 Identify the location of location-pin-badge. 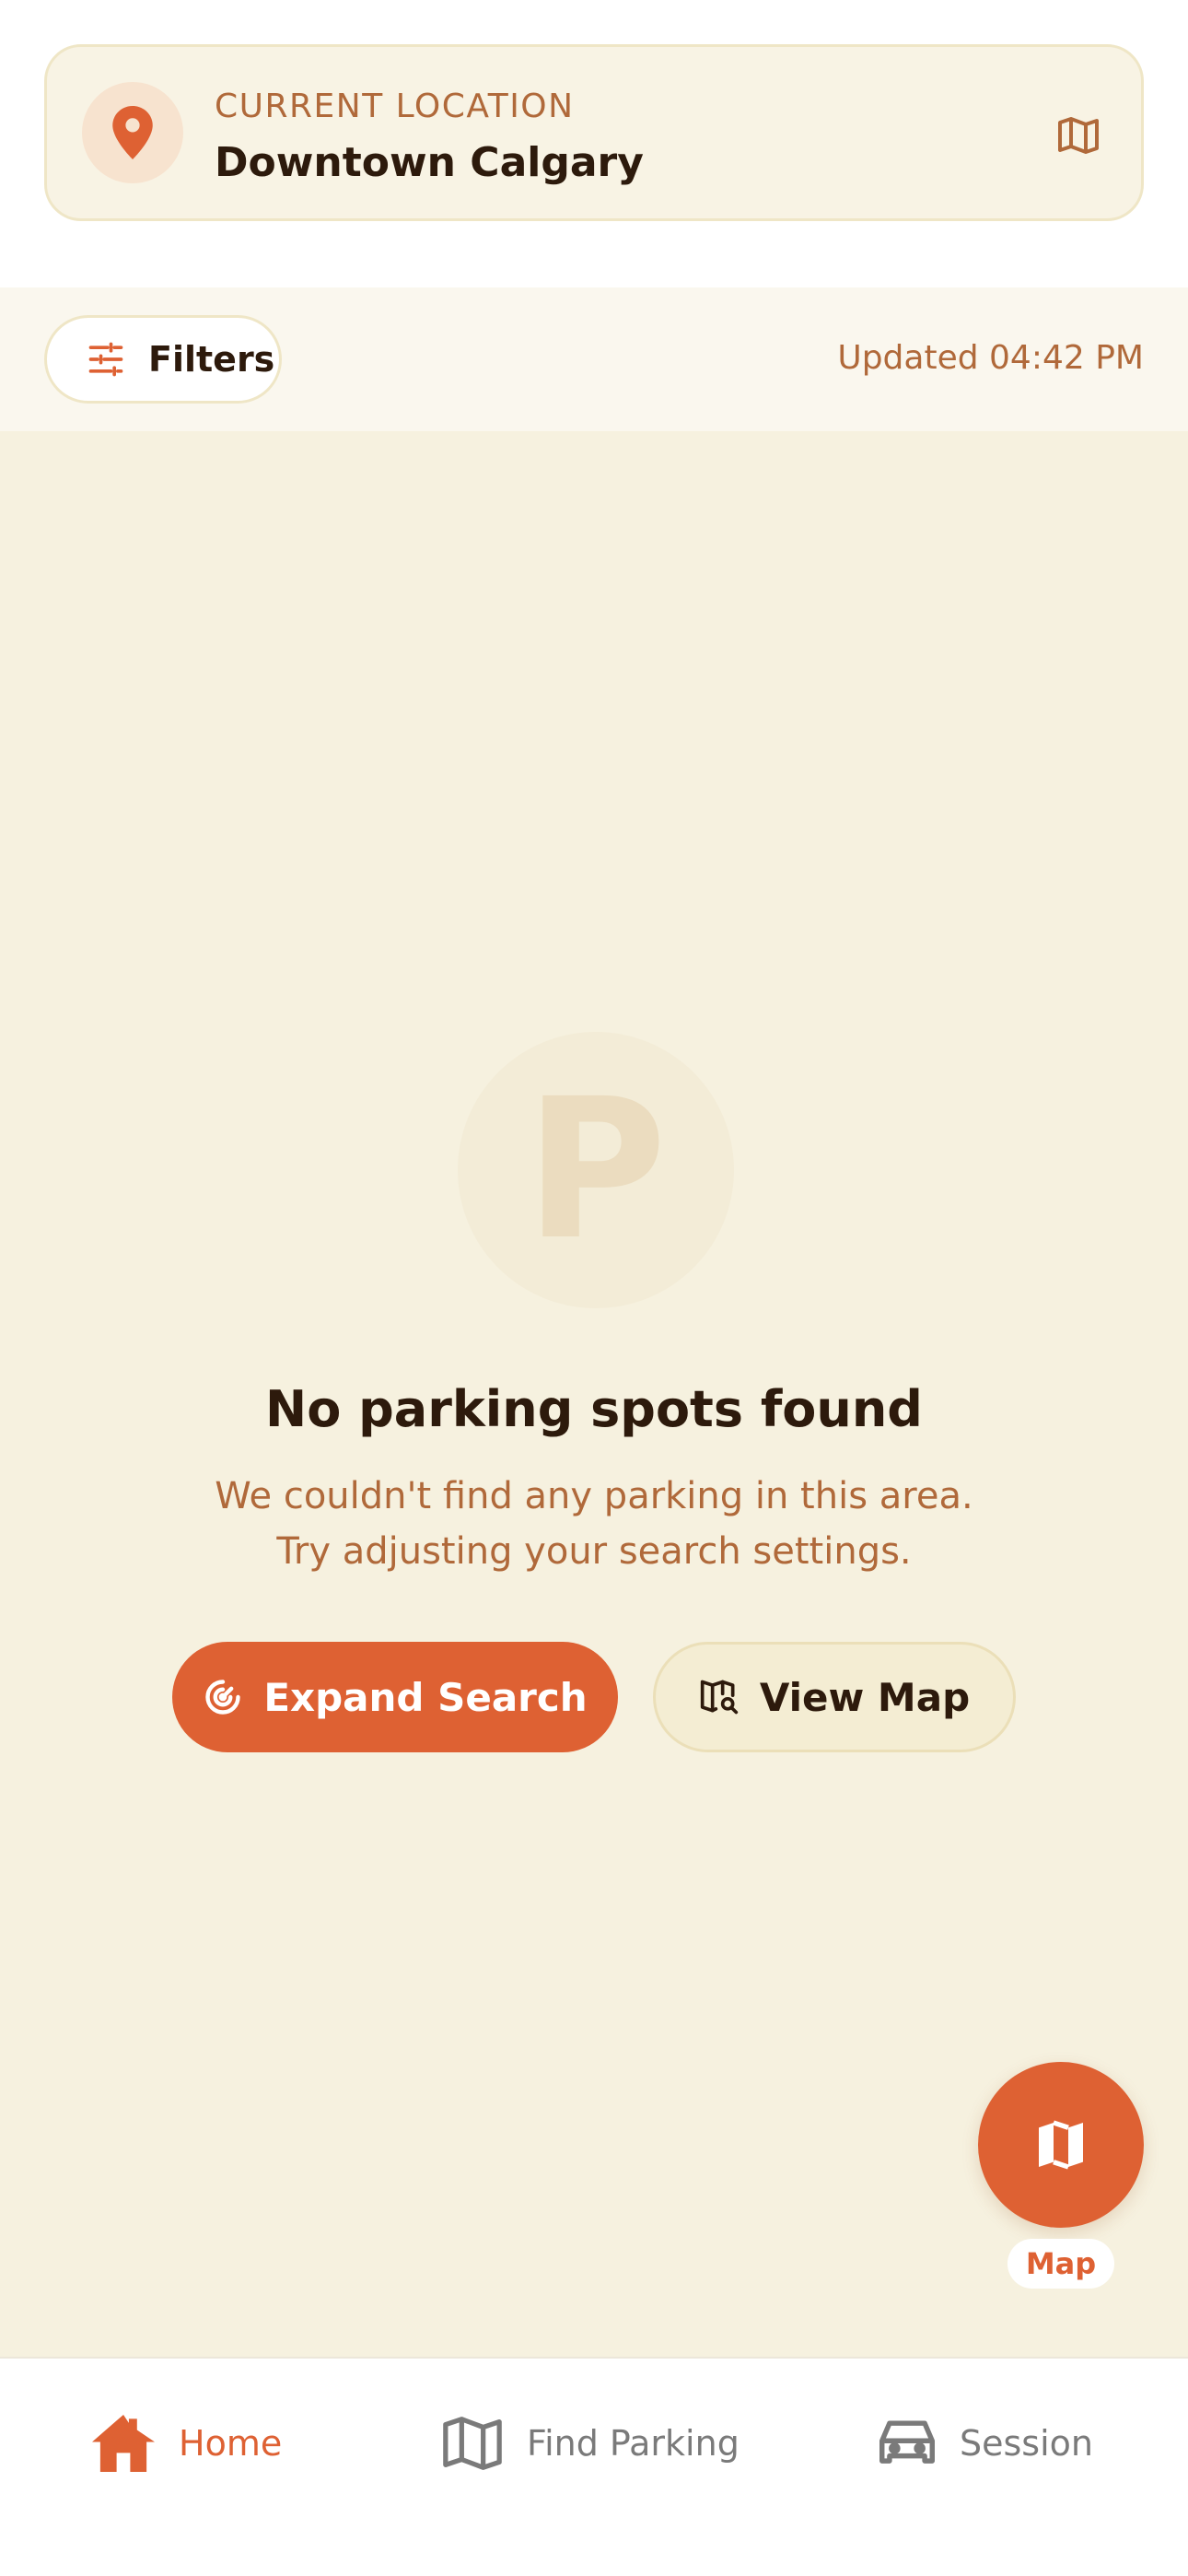
(132, 132).